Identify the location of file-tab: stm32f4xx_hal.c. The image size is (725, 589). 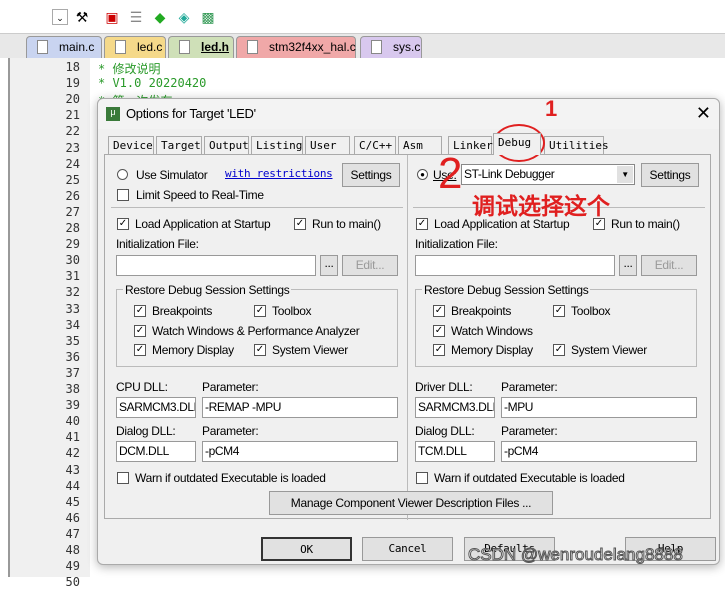
(296, 47).